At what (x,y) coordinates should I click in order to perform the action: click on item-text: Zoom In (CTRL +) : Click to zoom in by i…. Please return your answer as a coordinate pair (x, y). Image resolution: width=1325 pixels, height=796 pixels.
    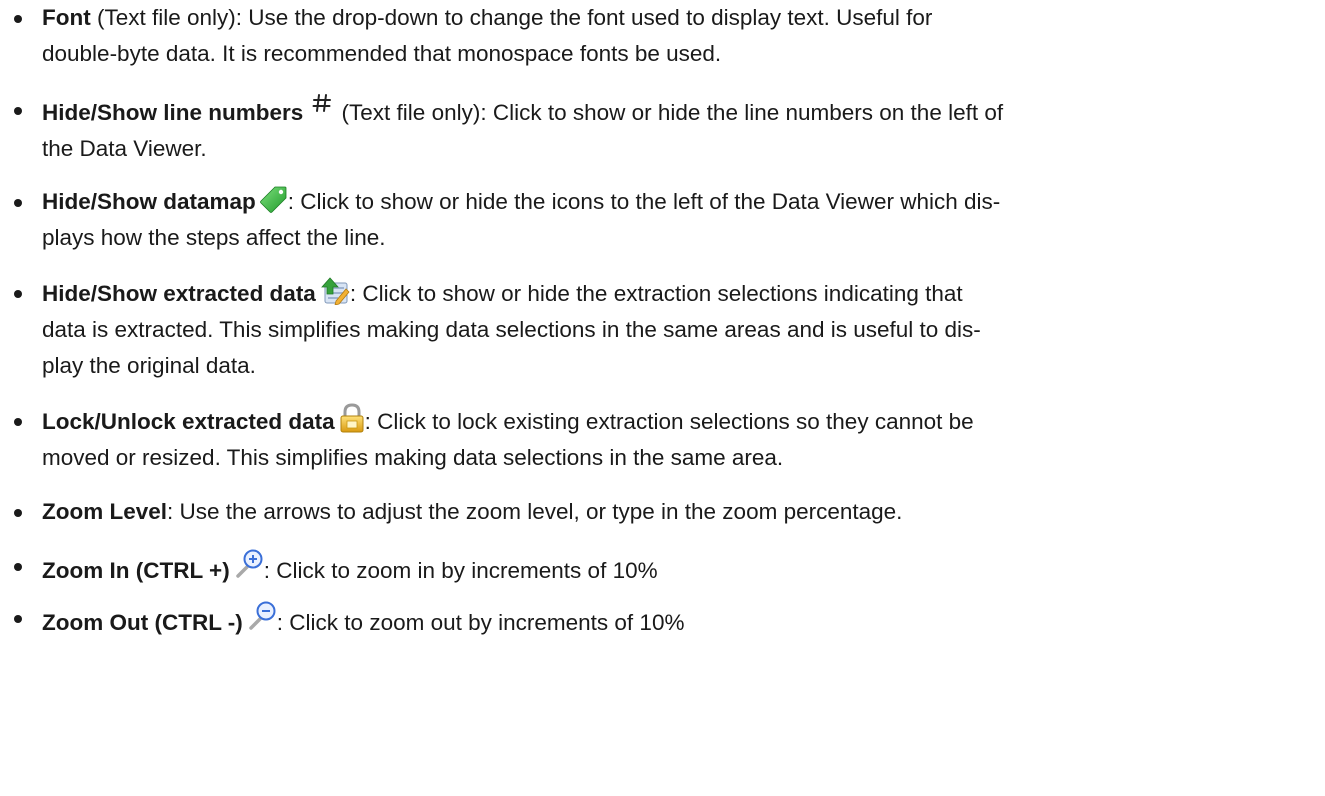
    Looking at the image, I should click on (677, 568).